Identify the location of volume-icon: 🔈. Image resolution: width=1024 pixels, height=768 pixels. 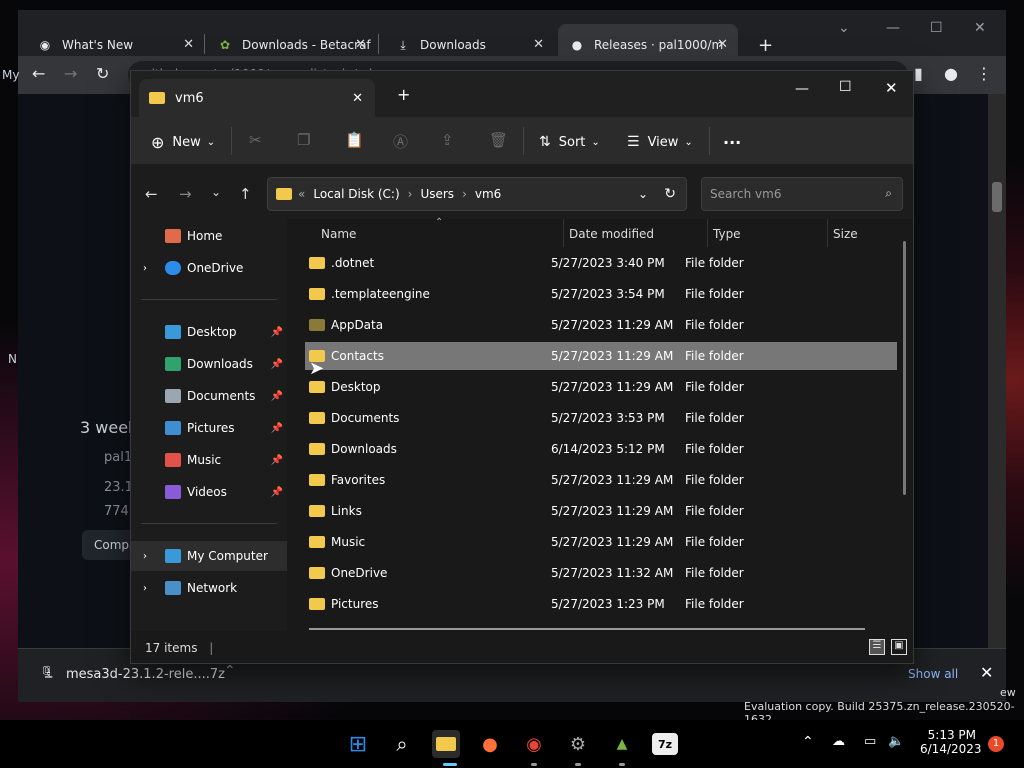
(896, 741).